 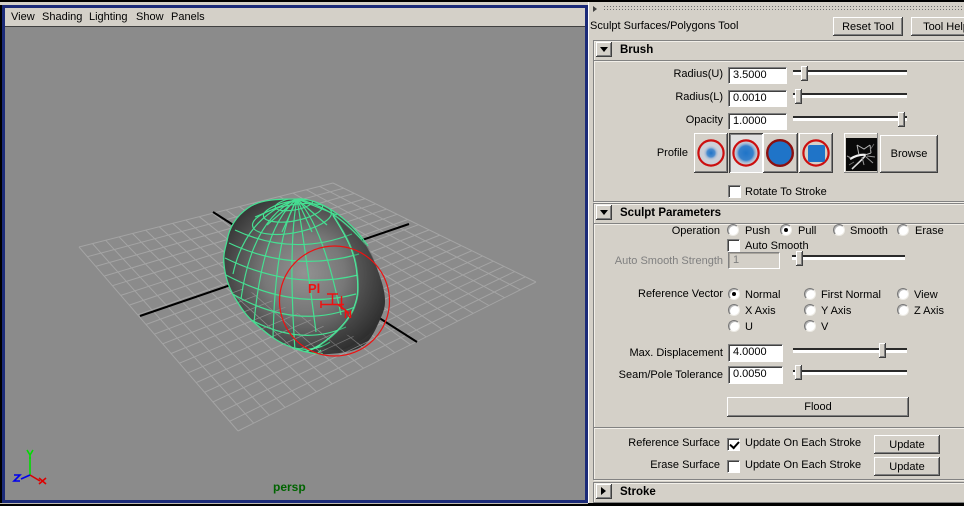 I want to click on svg-text: Pl, so click(x=314, y=288).